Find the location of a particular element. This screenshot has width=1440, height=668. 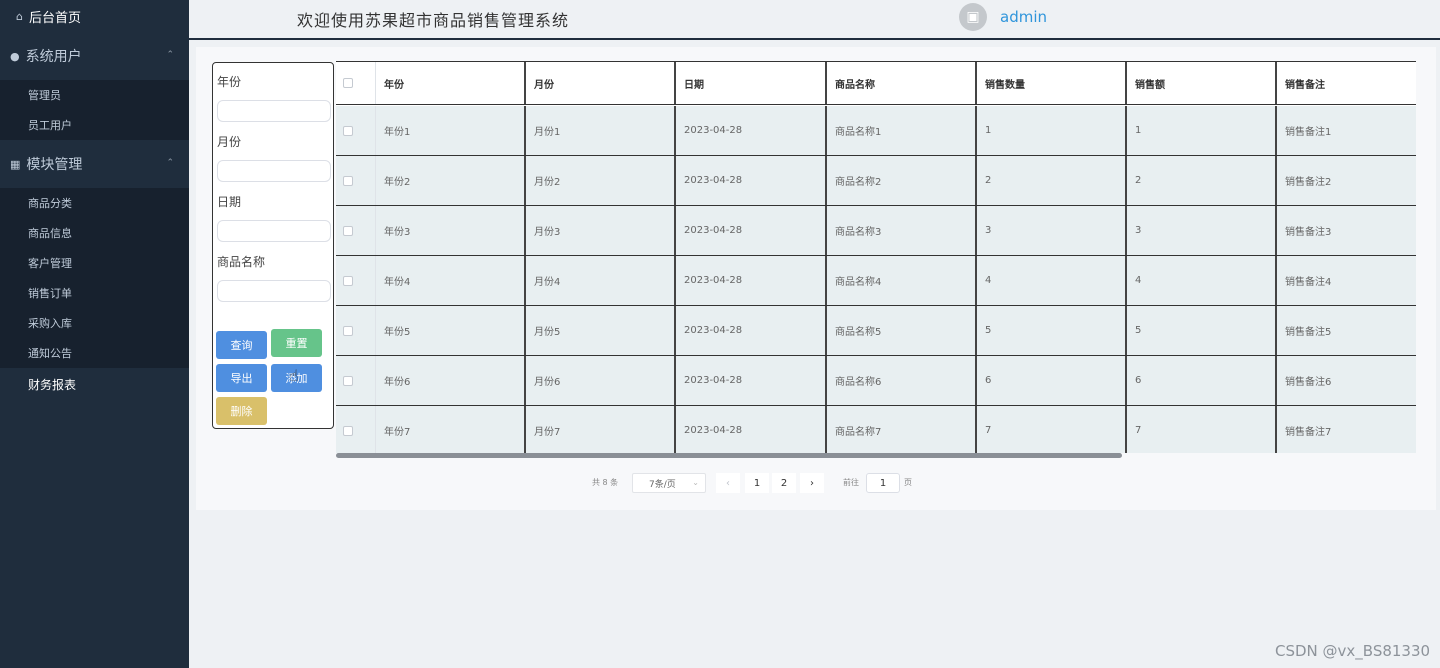

user-icon: ● is located at coordinates (15, 56).